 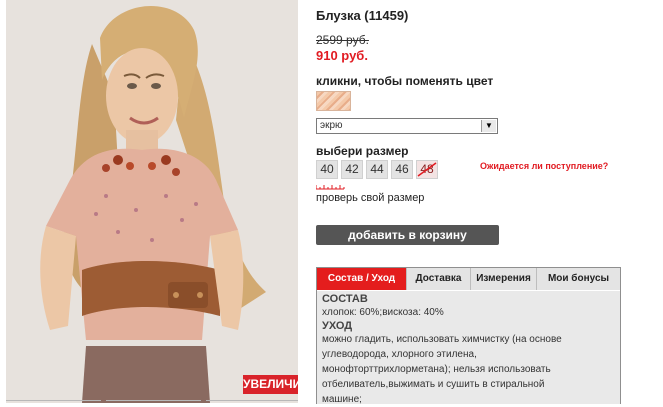 What do you see at coordinates (488, 126) in the screenshot?
I see `chevron-down-icon: ▼` at bounding box center [488, 126].